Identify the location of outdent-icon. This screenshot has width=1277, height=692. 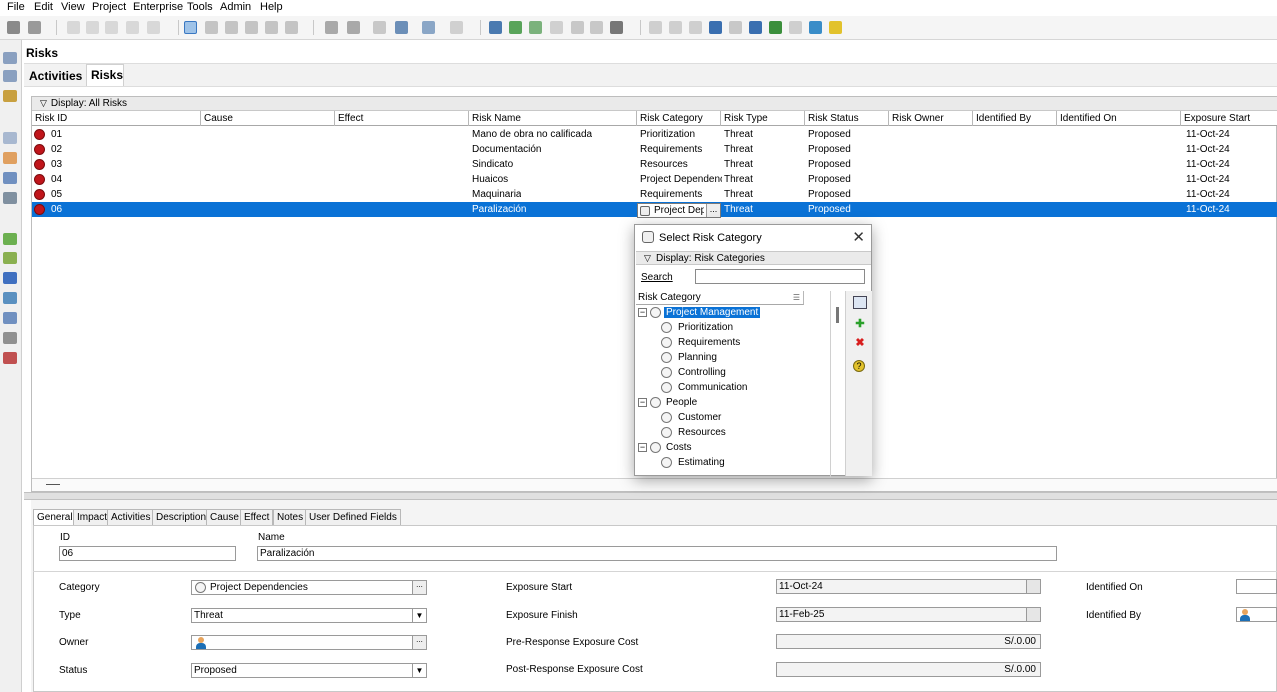
(153, 27).